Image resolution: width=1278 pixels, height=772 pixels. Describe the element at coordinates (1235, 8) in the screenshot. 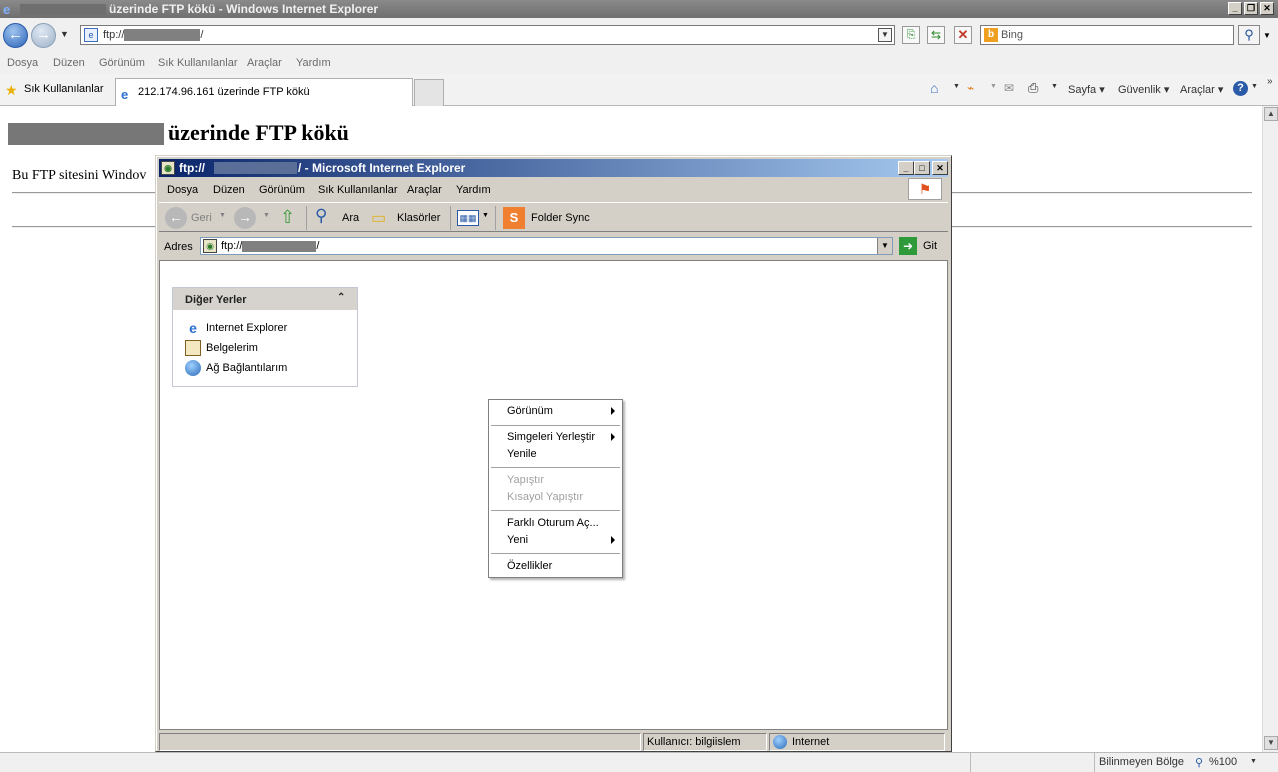

I see `minimize-button: _` at that location.